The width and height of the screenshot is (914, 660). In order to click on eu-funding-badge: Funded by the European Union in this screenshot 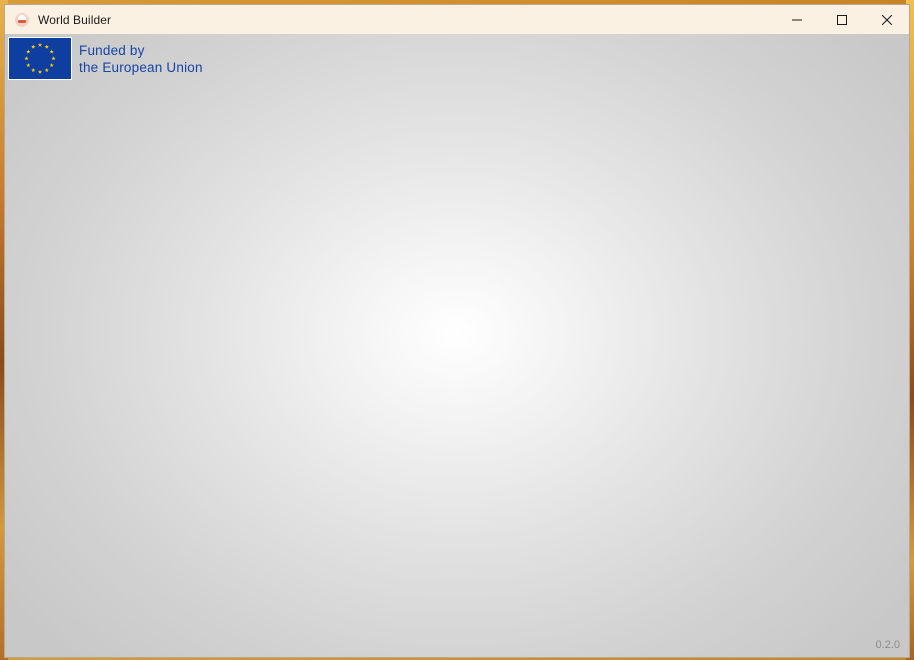, I will do `click(105, 58)`.